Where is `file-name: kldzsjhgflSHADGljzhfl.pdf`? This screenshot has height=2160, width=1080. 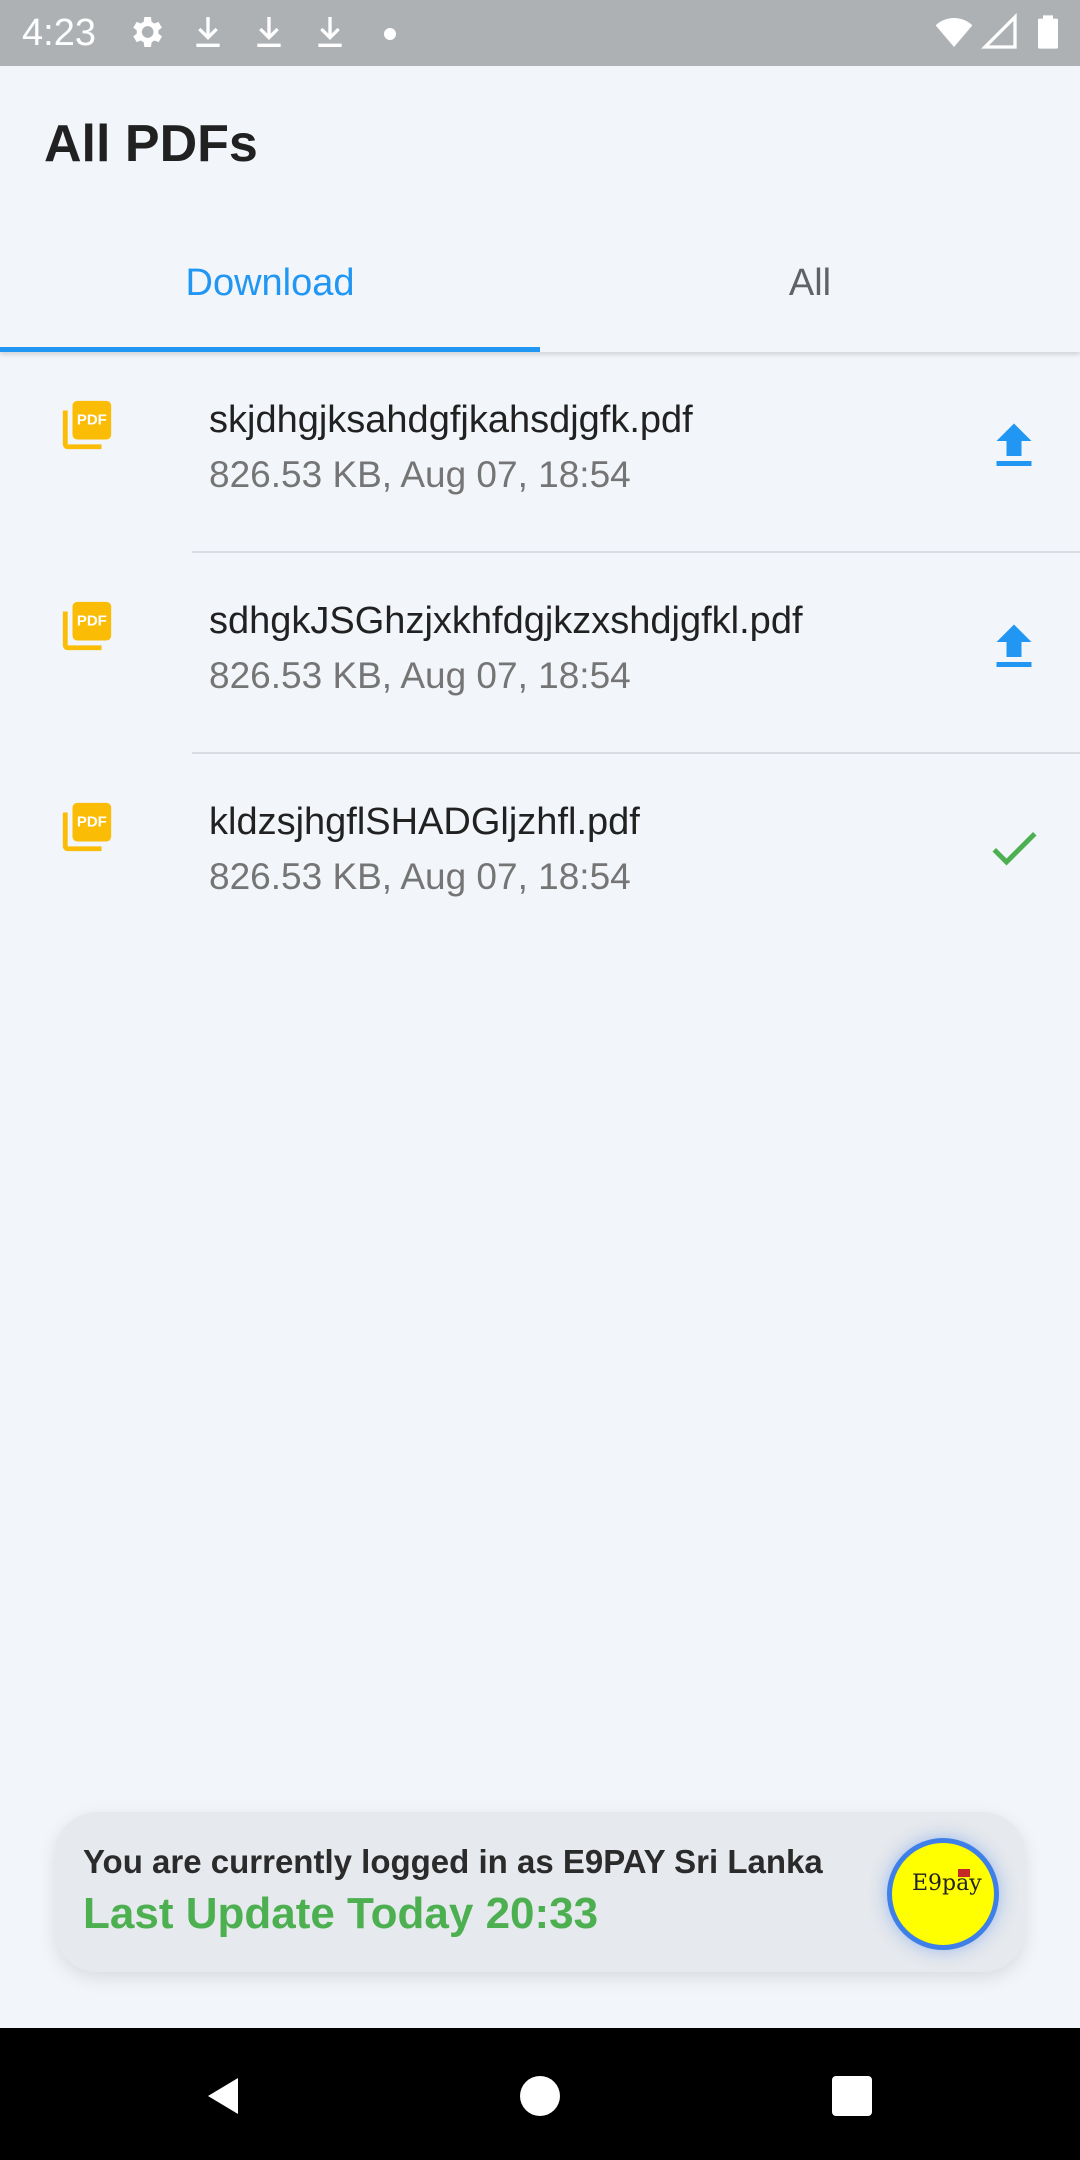 file-name: kldzsjhgflSHADGljzhfl.pdf is located at coordinates (424, 822).